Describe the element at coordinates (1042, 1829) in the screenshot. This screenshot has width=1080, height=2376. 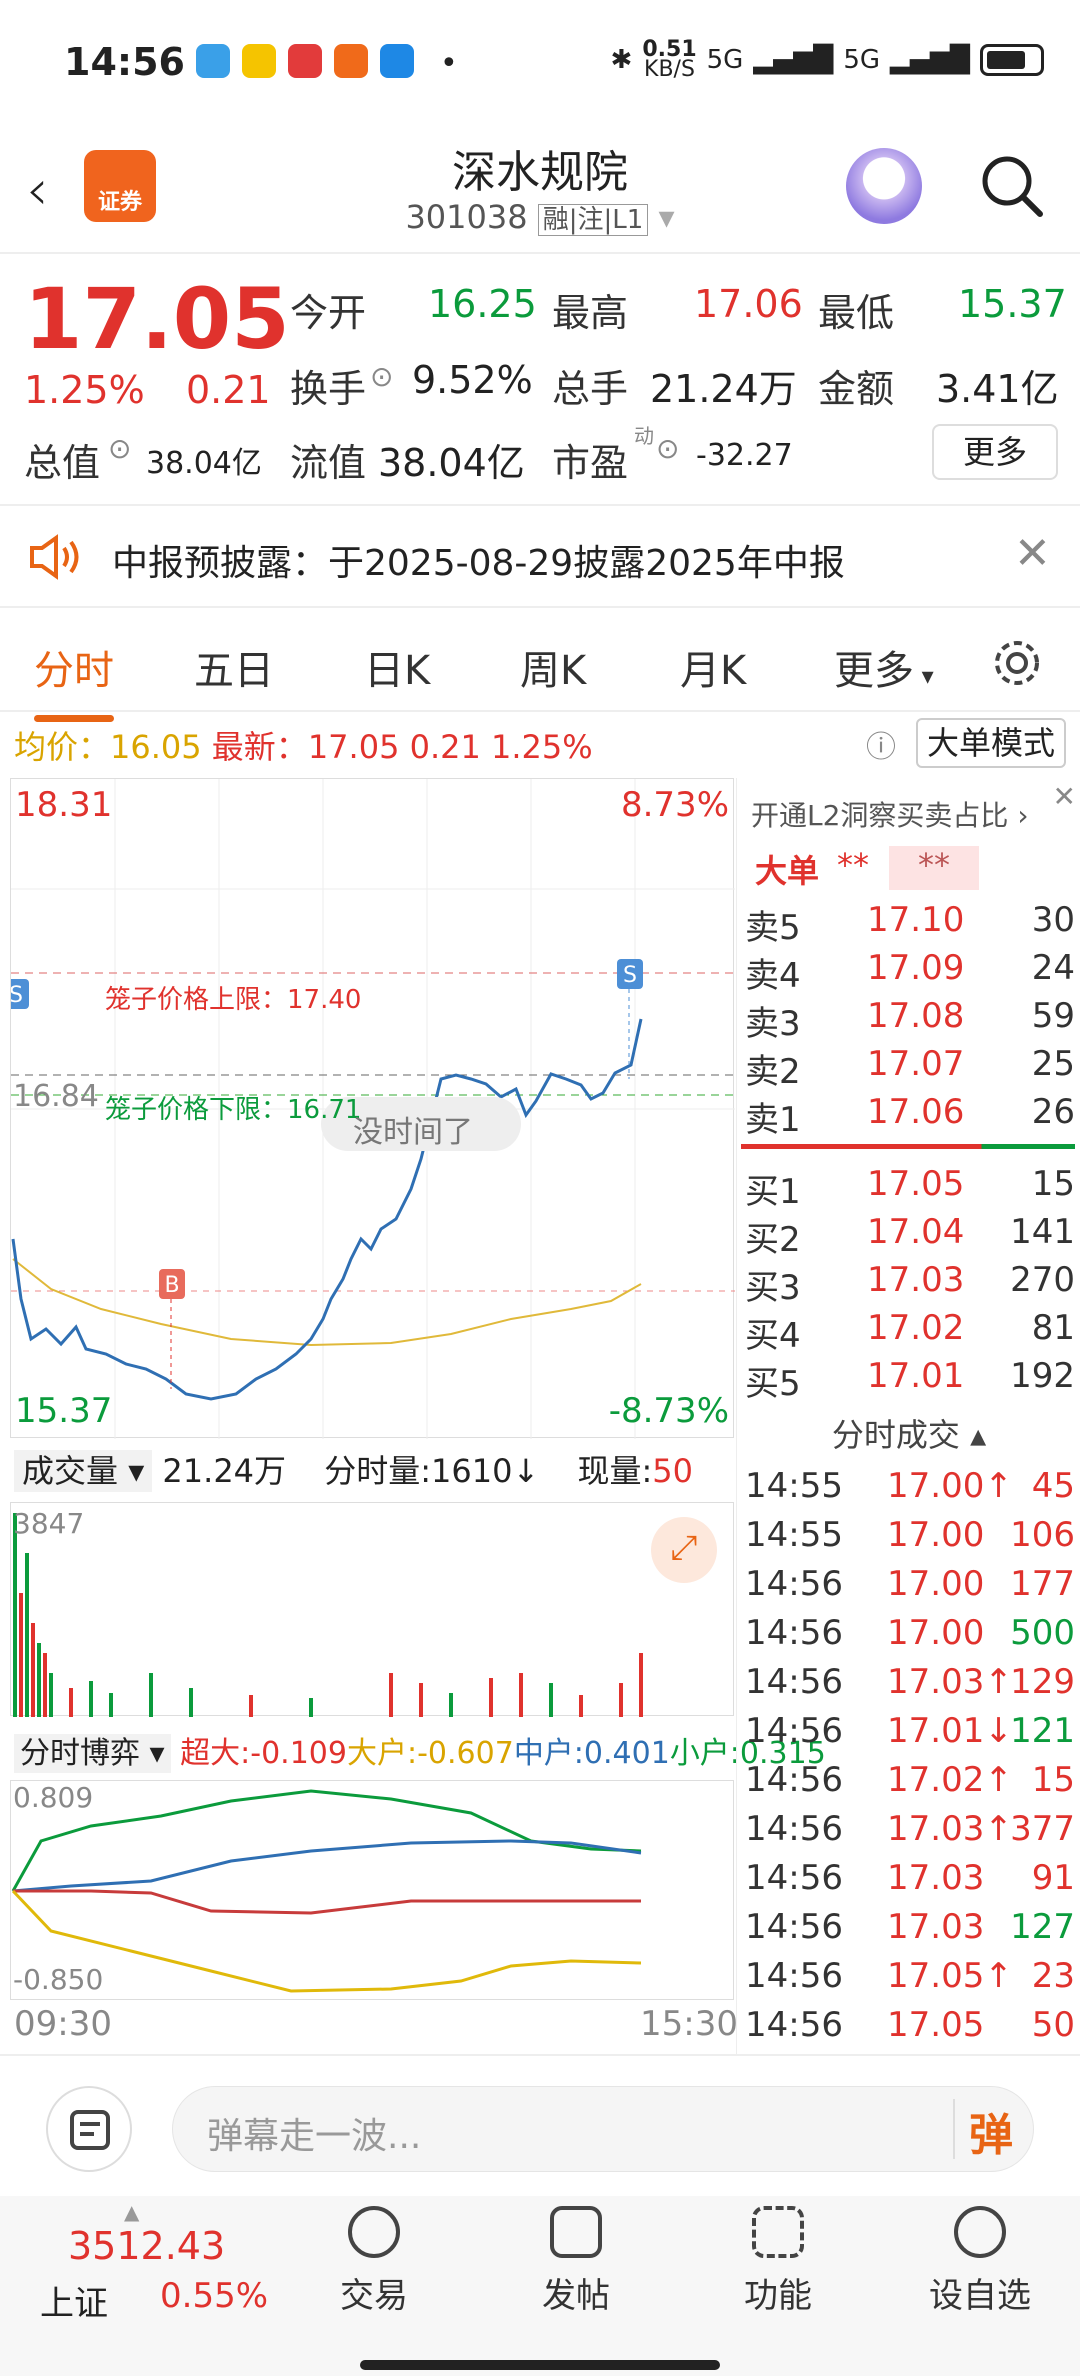
I see `row-qty: 377` at that location.